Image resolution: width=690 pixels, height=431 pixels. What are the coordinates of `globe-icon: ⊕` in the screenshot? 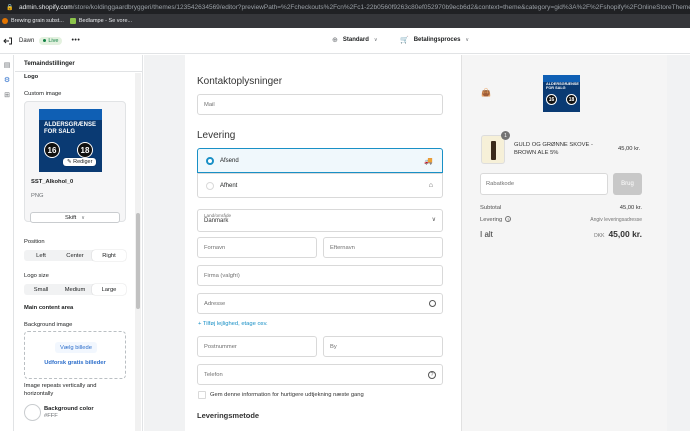 It's located at (335, 40).